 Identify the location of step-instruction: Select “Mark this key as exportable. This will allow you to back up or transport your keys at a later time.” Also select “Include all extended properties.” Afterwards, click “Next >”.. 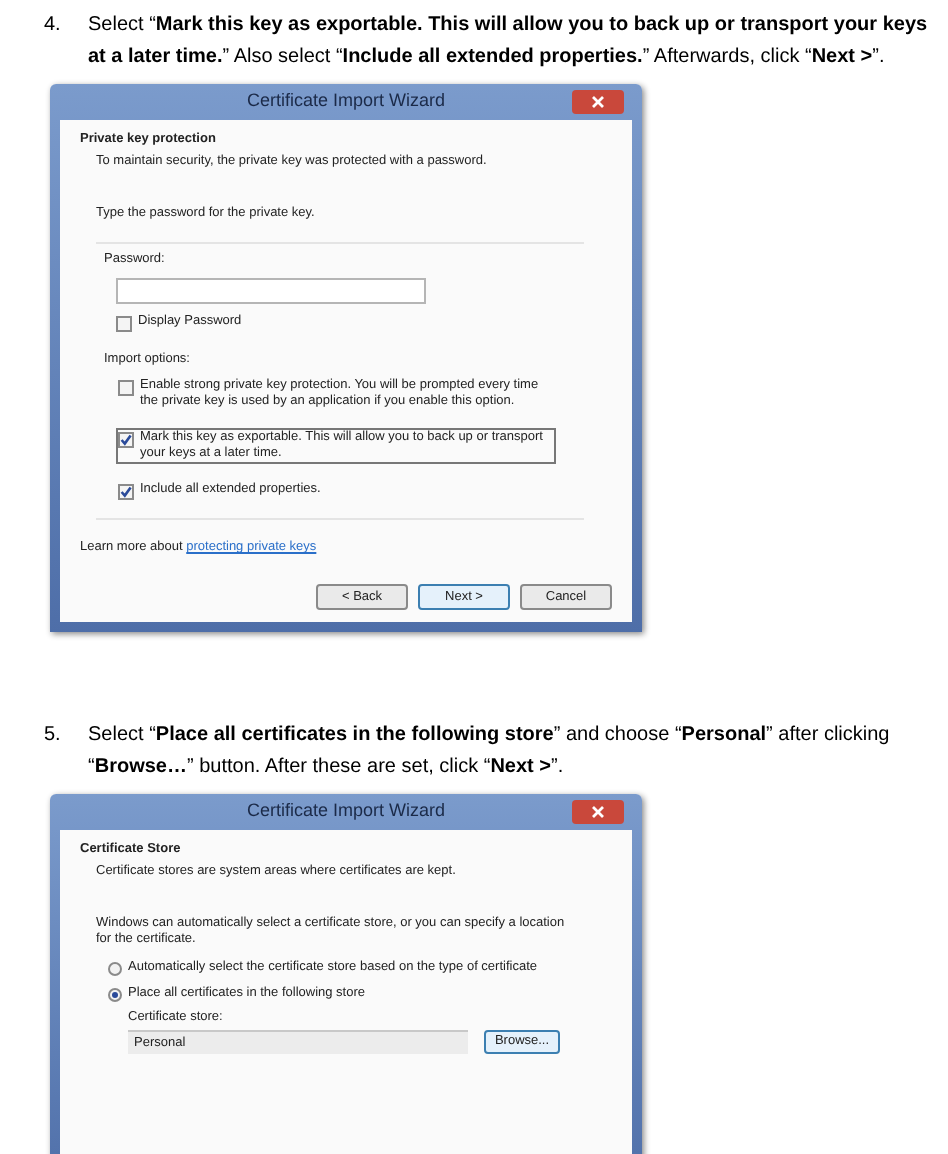
(509, 42).